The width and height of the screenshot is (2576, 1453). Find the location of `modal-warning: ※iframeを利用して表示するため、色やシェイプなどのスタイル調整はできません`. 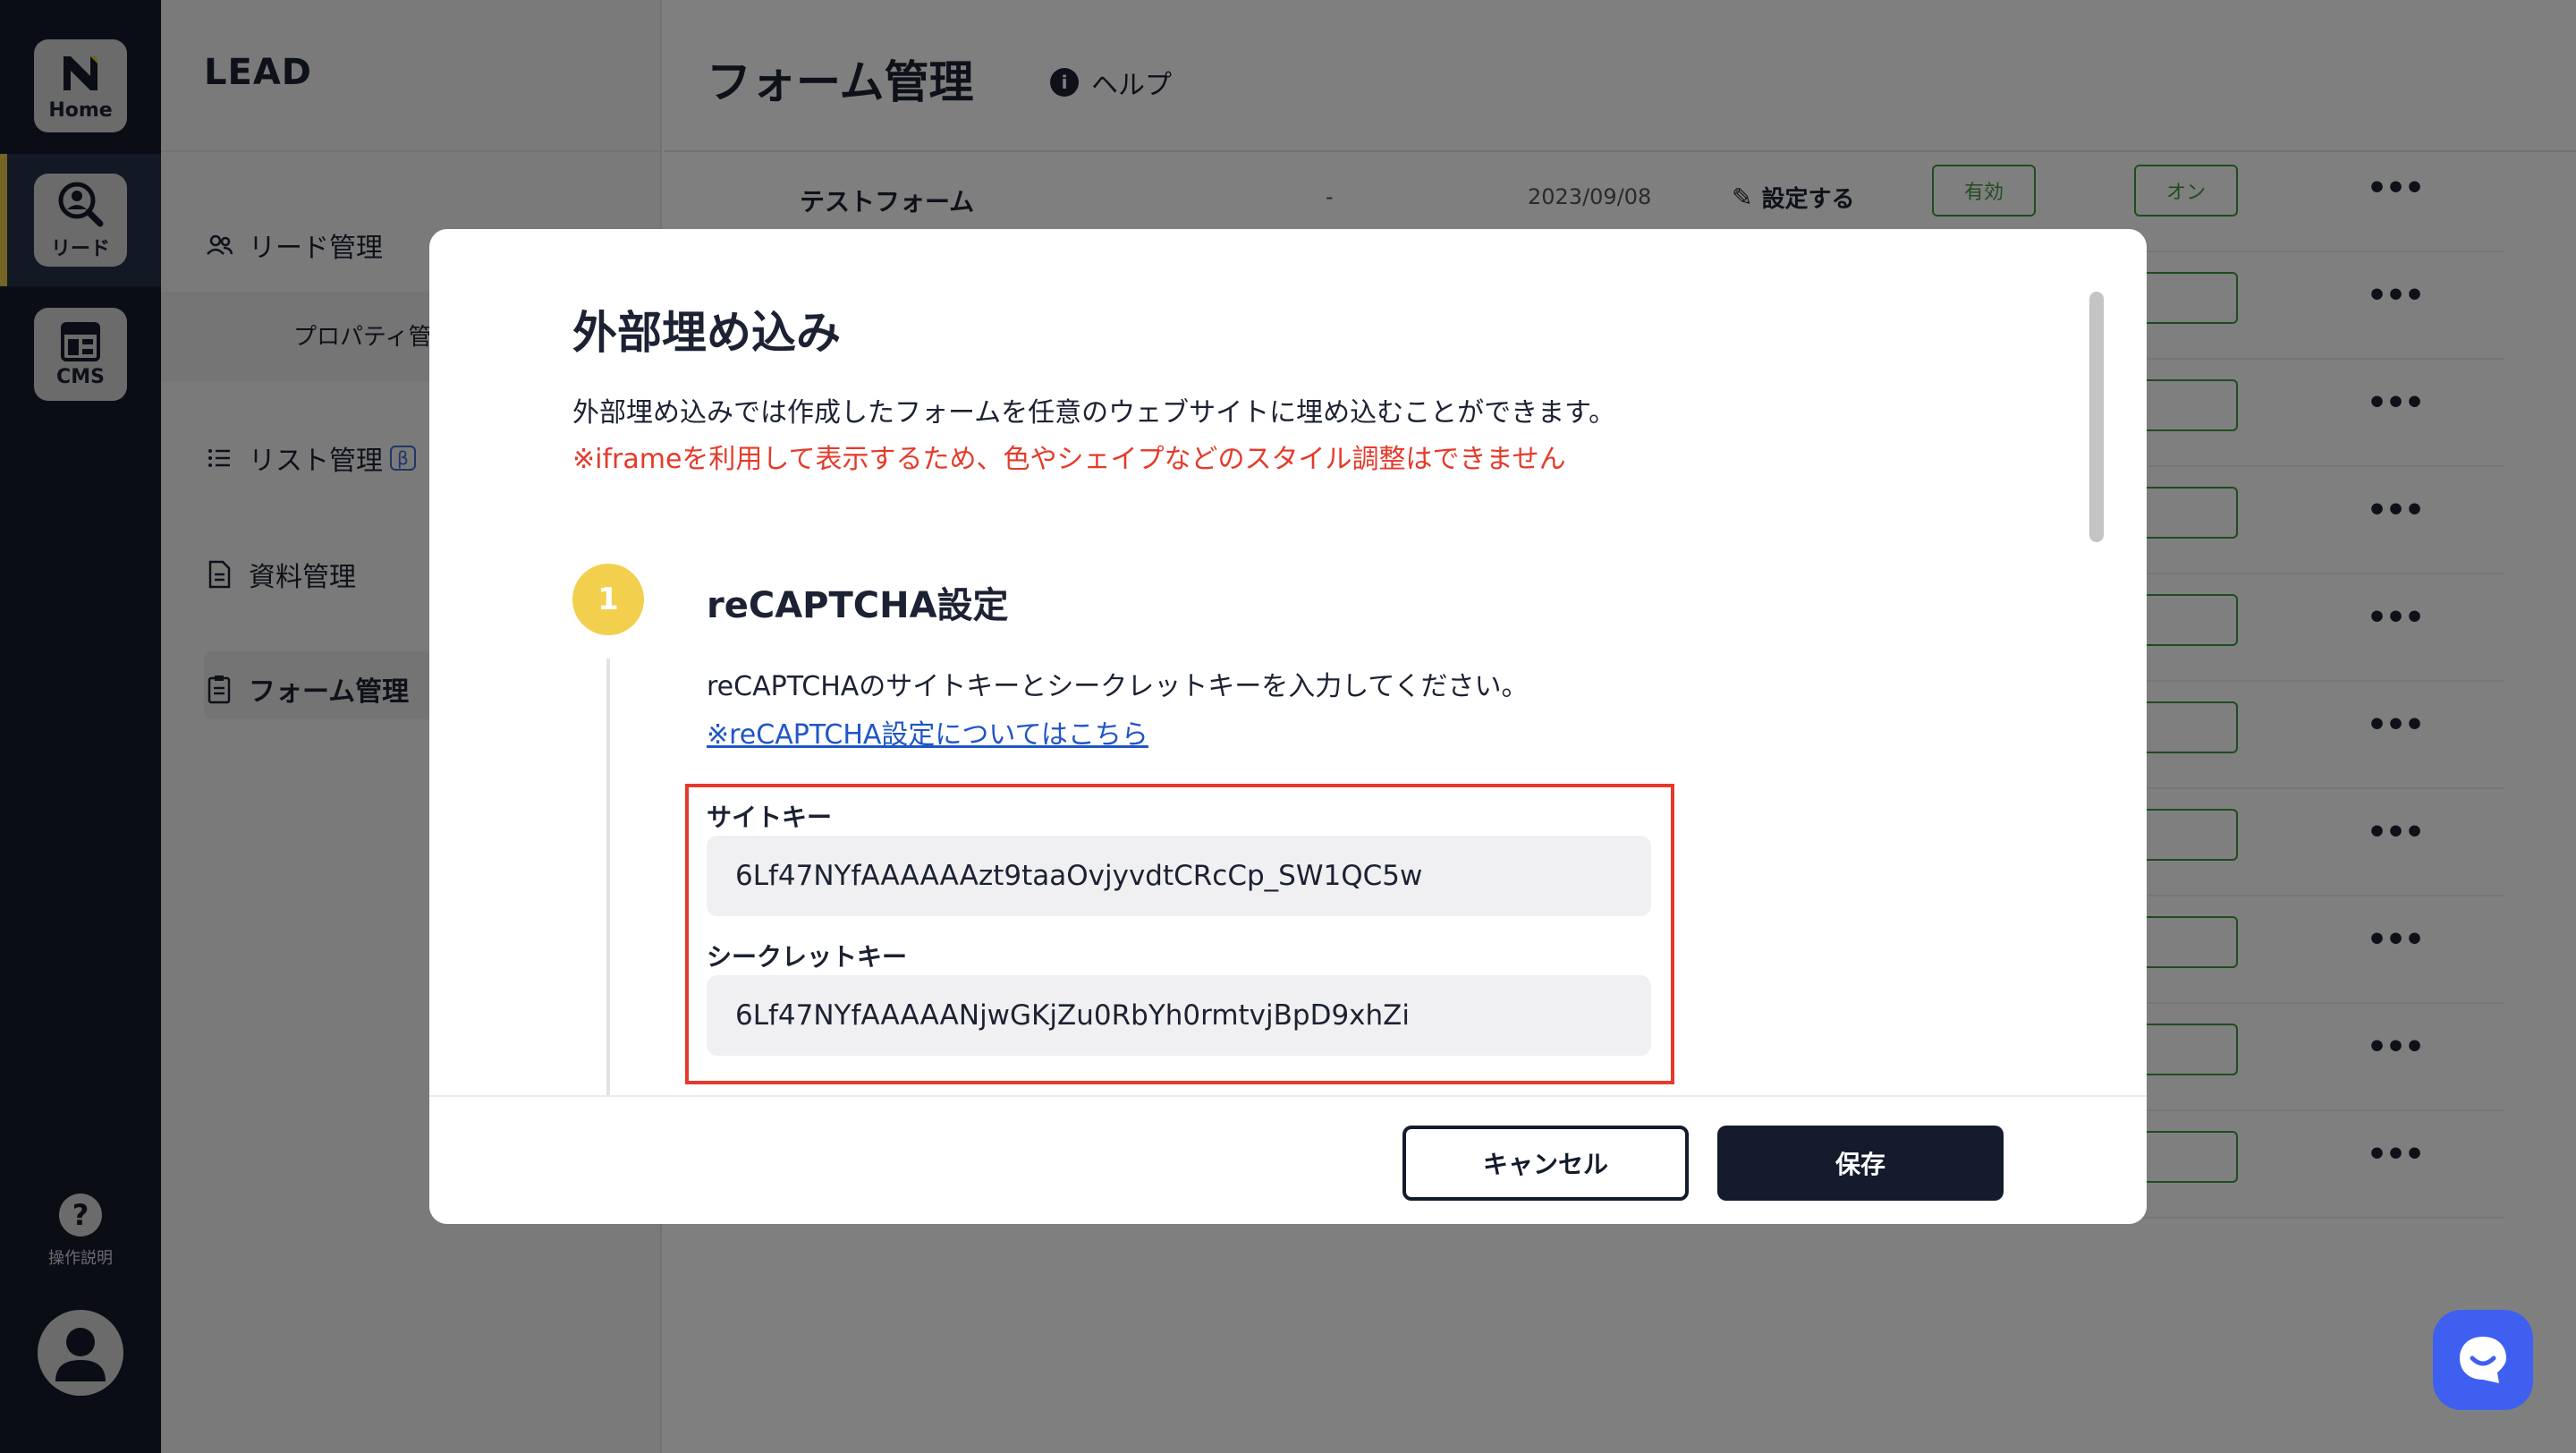

modal-warning: ※iframeを利用して表示するため、色やシェイプなどのスタイル調整はできません is located at coordinates (1069, 459).